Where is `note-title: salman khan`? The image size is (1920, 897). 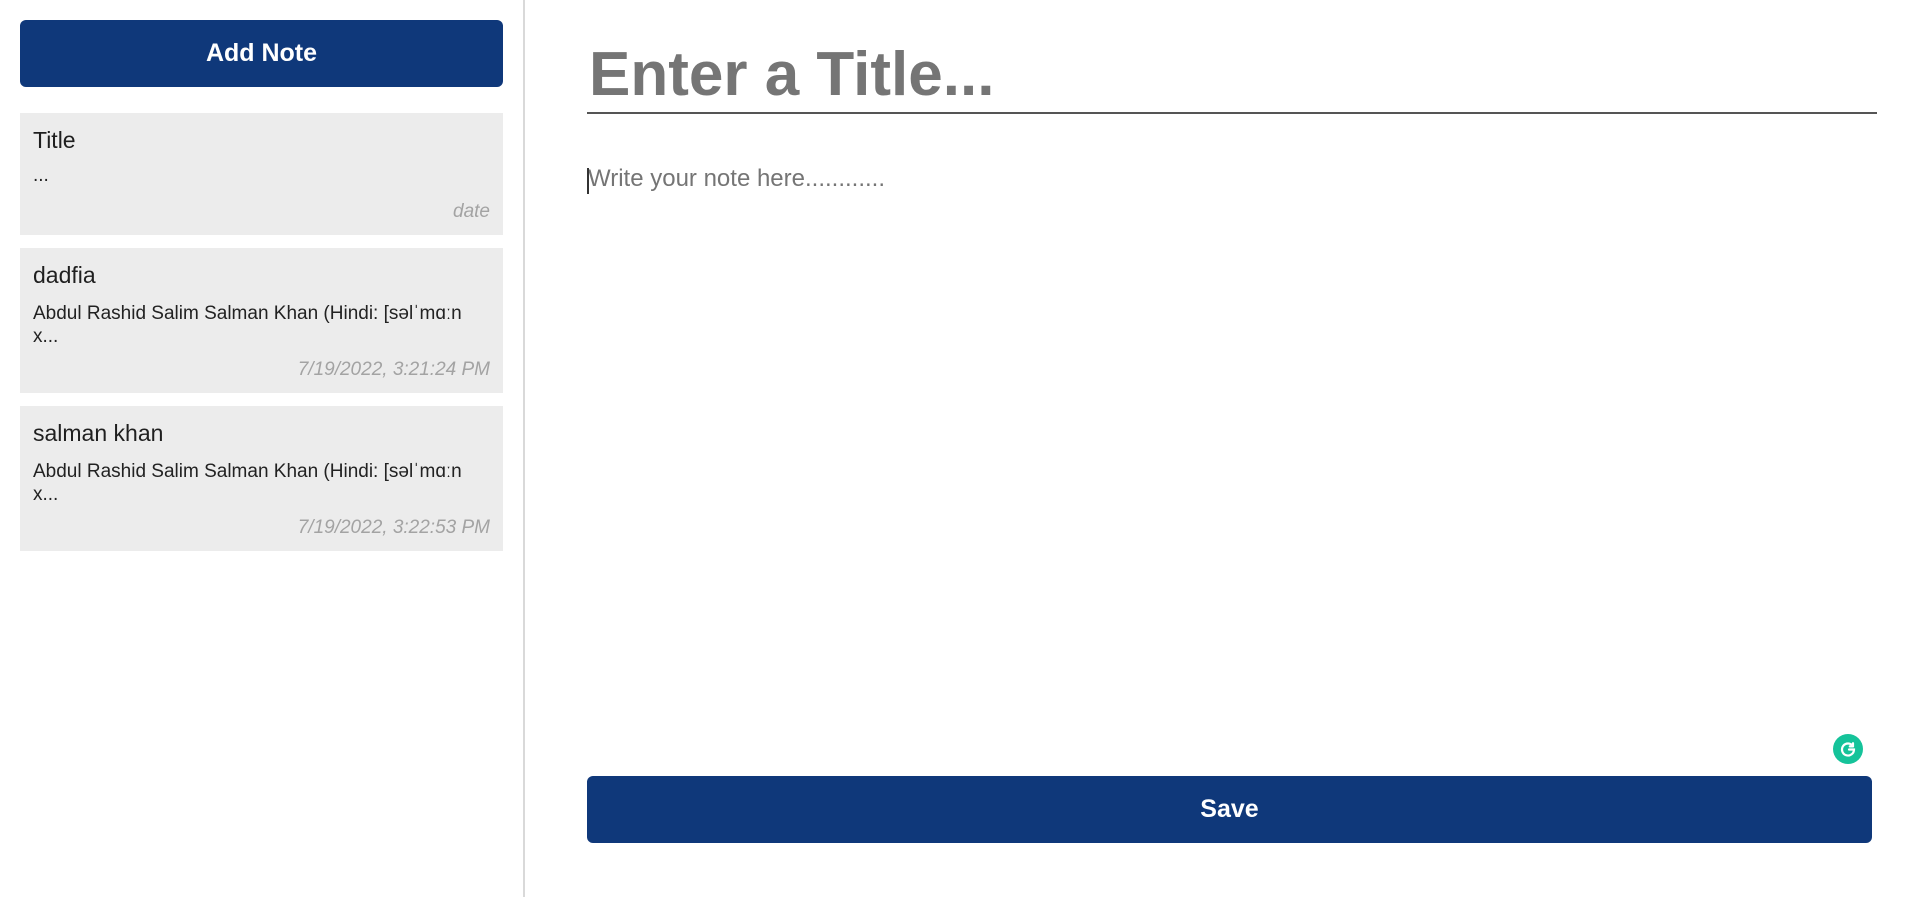
note-title: salman khan is located at coordinates (98, 433).